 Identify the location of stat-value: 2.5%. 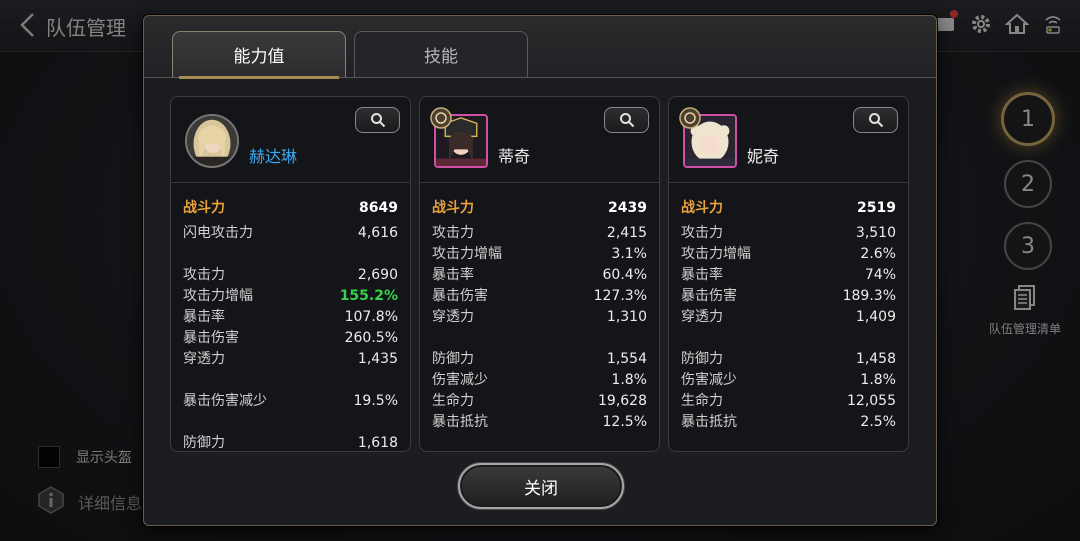
(878, 422).